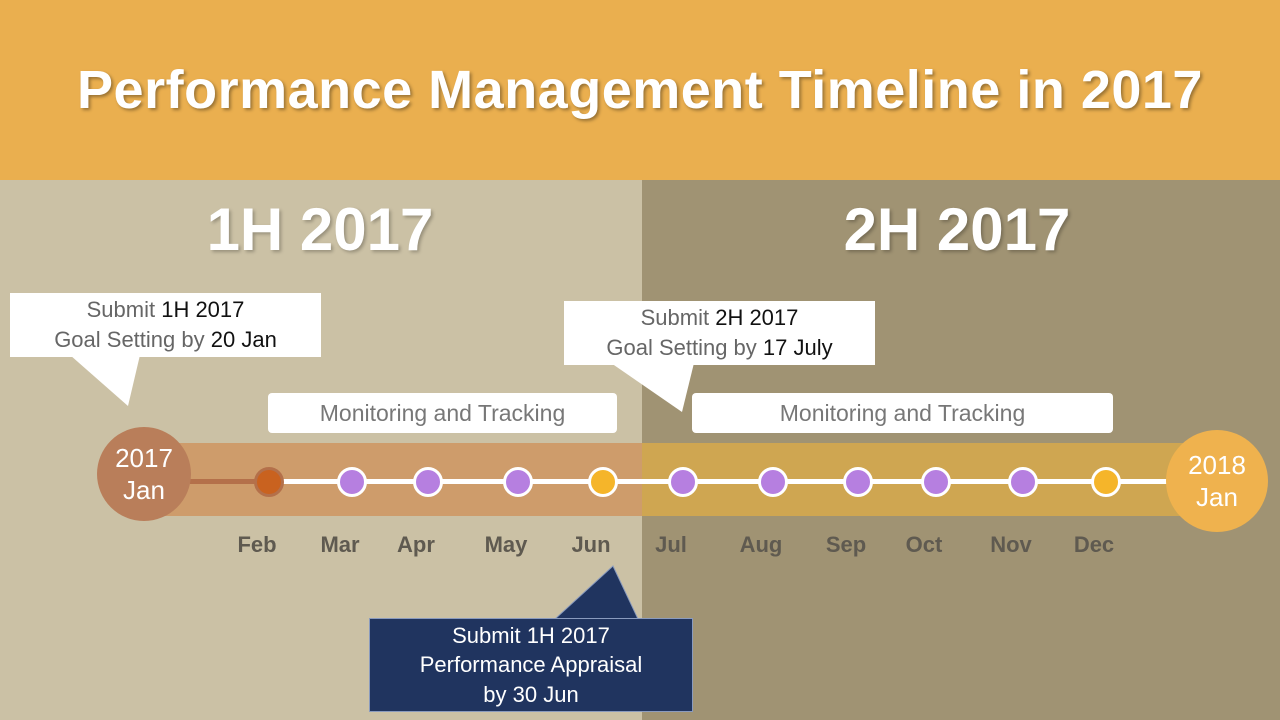  What do you see at coordinates (761, 544) in the screenshot?
I see `month-label-aug: Aug` at bounding box center [761, 544].